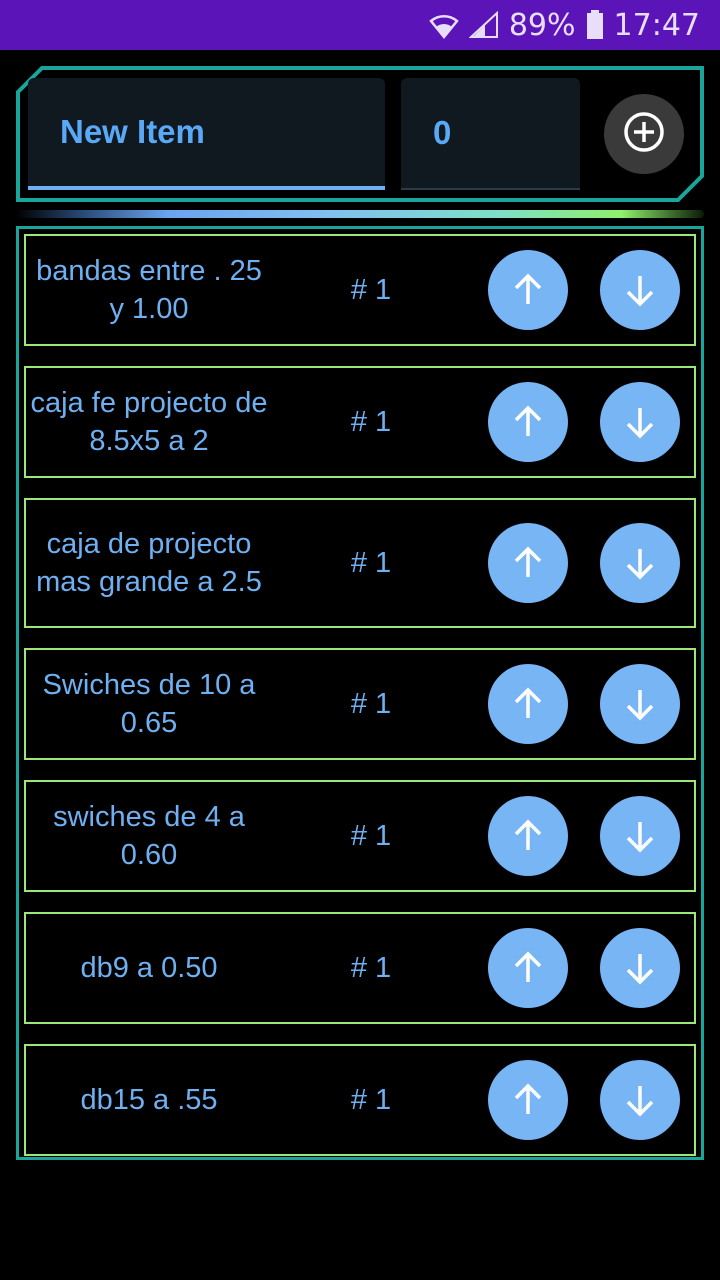  Describe the element at coordinates (149, 968) in the screenshot. I see `item-name: db9 a 0.50` at that location.